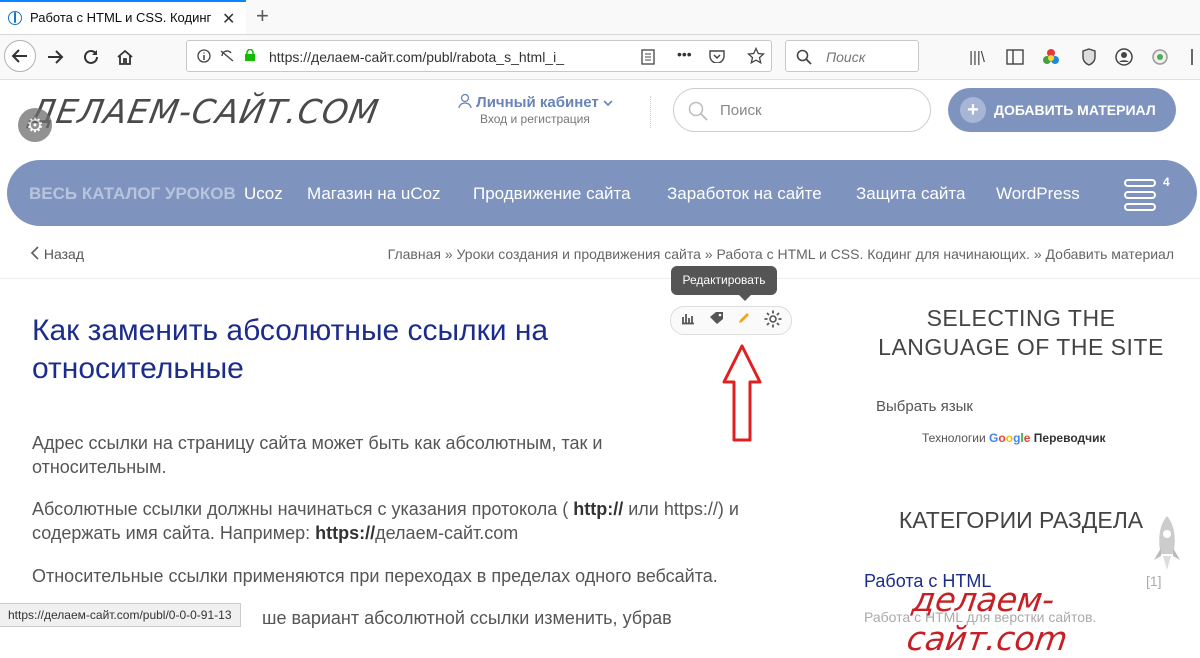 The width and height of the screenshot is (1200, 658). I want to click on account-link: Личный кабинет, so click(535, 102).